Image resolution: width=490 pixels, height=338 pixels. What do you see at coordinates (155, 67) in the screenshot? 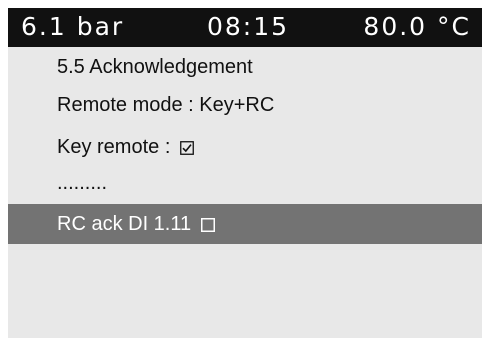
I see `menu-title-text: 5.5 Acknowledgement` at bounding box center [155, 67].